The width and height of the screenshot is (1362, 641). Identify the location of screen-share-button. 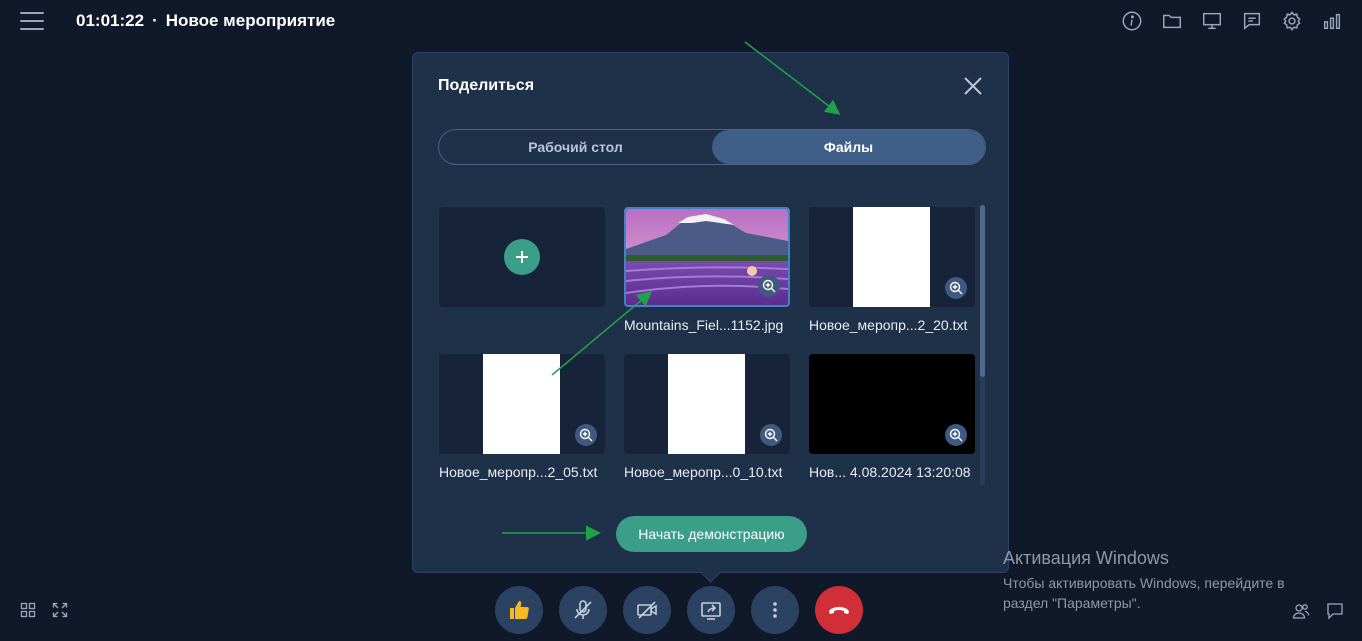
(711, 610).